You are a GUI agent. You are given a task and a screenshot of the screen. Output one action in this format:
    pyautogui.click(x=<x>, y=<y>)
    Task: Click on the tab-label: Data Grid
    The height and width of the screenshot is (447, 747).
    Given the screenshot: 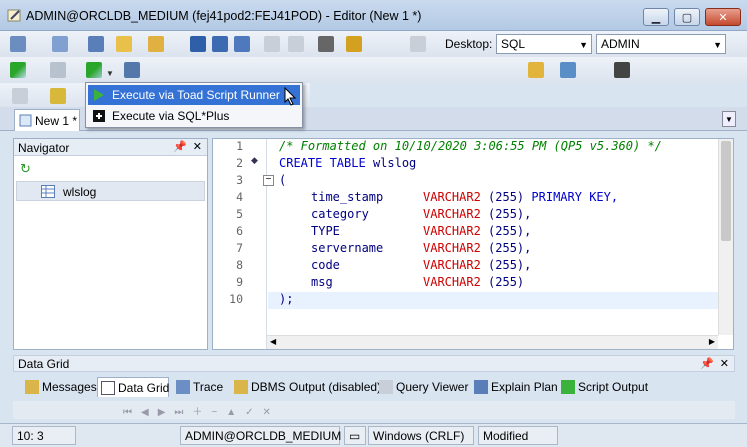 What is the action you would take?
    pyautogui.click(x=144, y=388)
    